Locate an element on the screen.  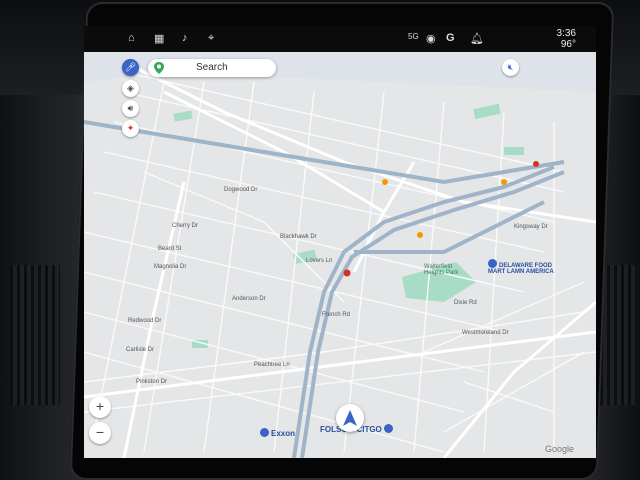
street-label: Peachtree Ln is located at coordinates (272, 365).